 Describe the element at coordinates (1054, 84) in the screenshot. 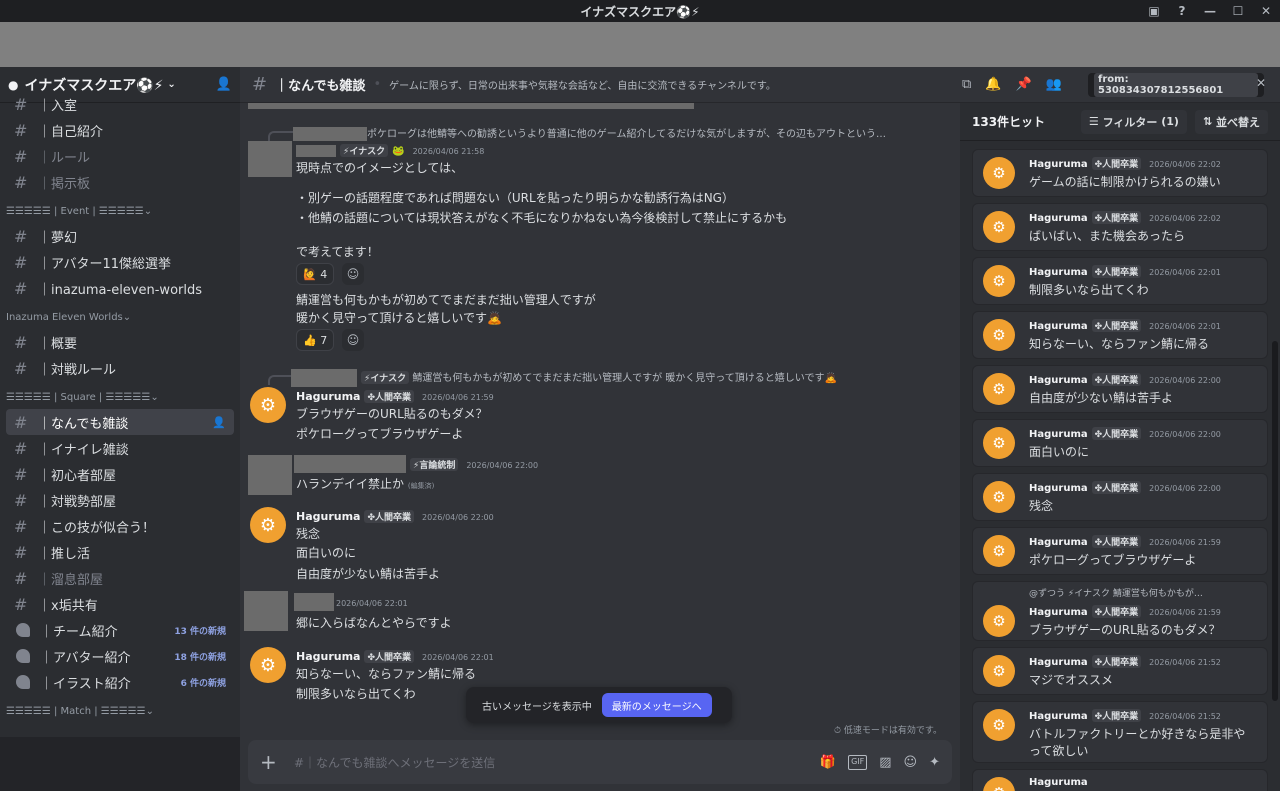

I see `members-icon: 👥` at that location.